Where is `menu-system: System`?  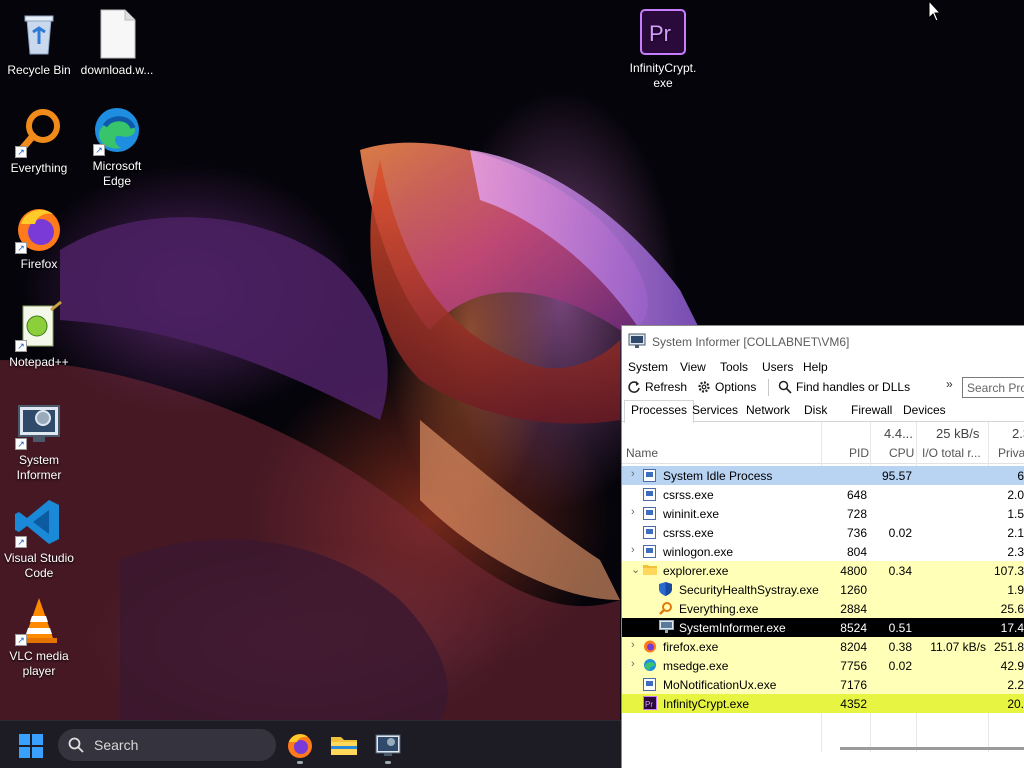
menu-system: System is located at coordinates (648, 367).